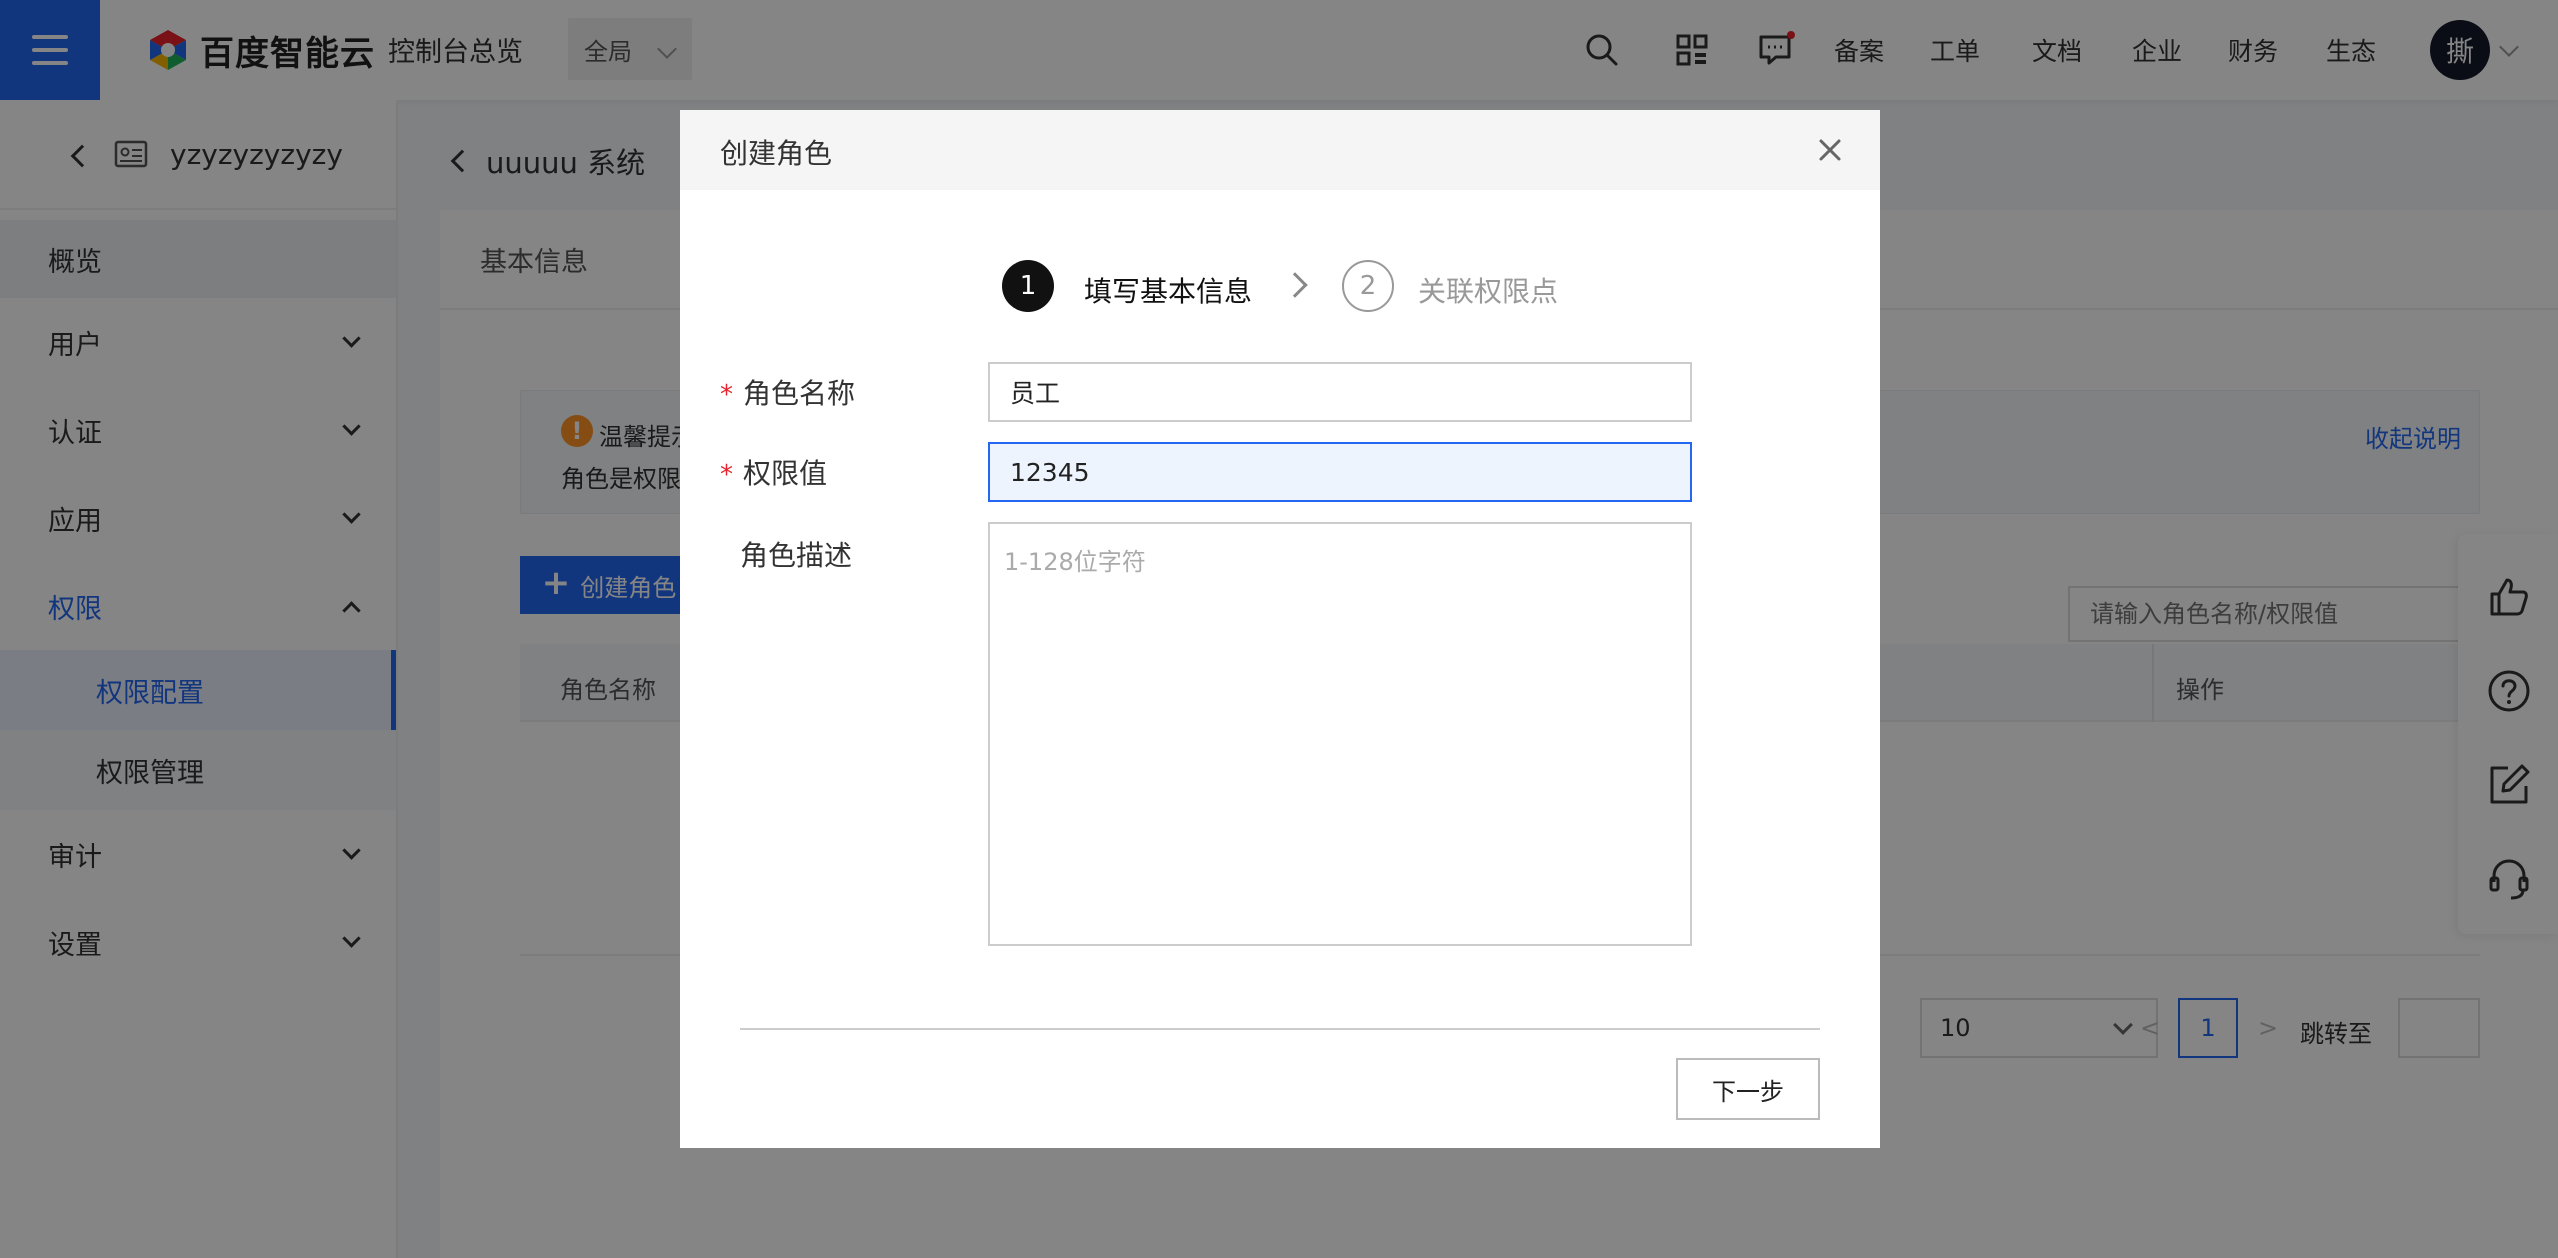  Describe the element at coordinates (1340, 734) in the screenshot. I see `role-description-textarea` at that location.